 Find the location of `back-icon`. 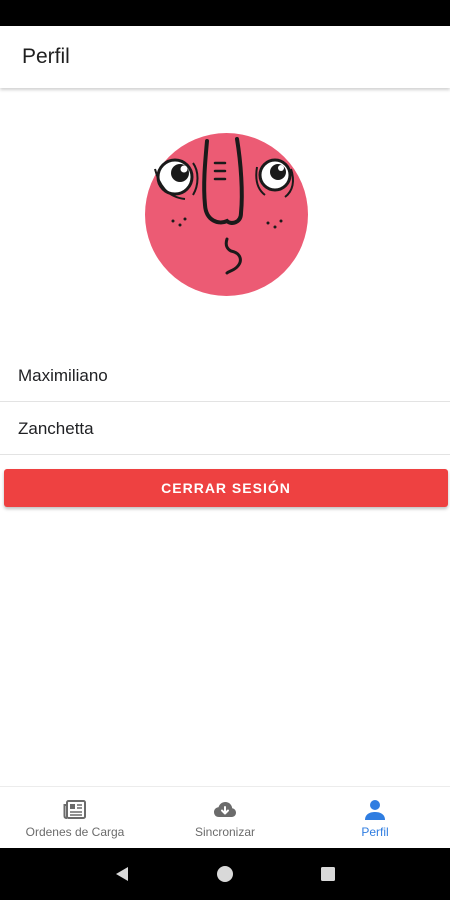

back-icon is located at coordinates (121, 874).